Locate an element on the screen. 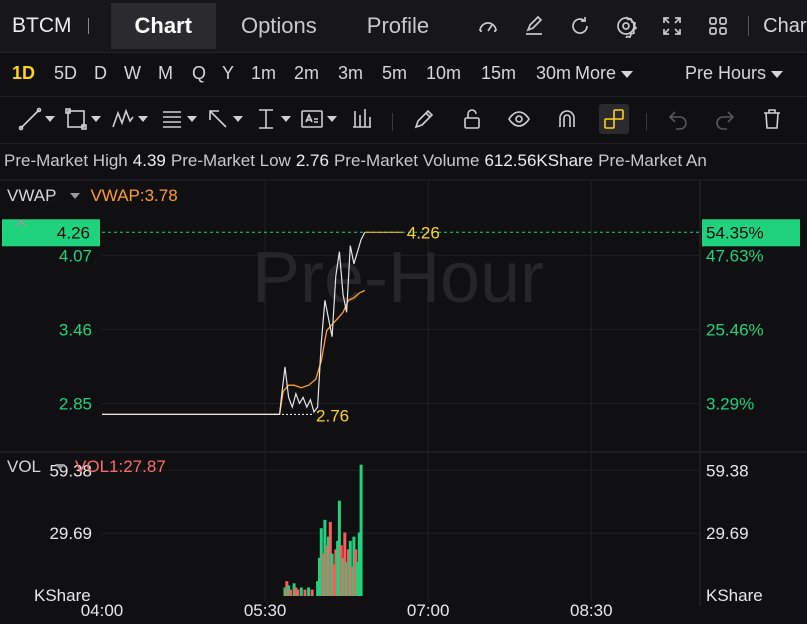 The width and height of the screenshot is (807, 624). chart-watermark: Pre-Hour is located at coordinates (398, 278).